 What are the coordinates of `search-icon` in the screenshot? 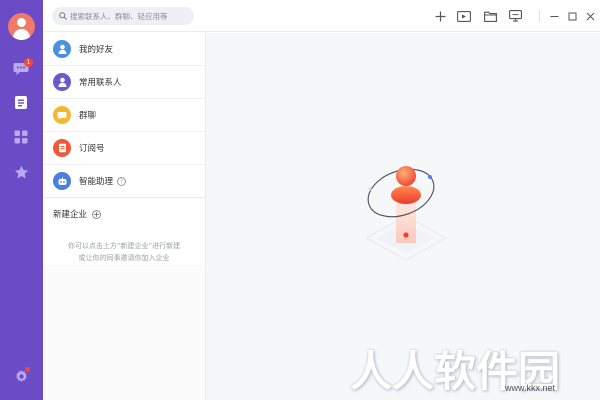 It's located at (63, 16).